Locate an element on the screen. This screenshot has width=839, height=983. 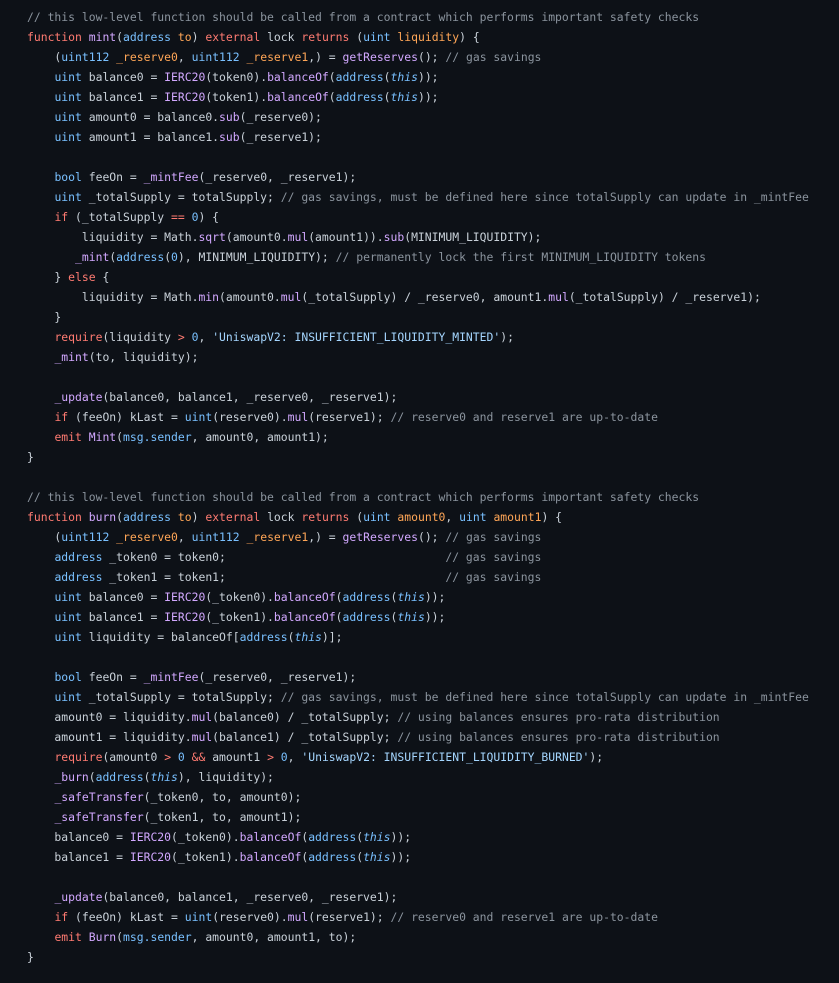
code-token: _safeTransfer is located at coordinates (99, 817).